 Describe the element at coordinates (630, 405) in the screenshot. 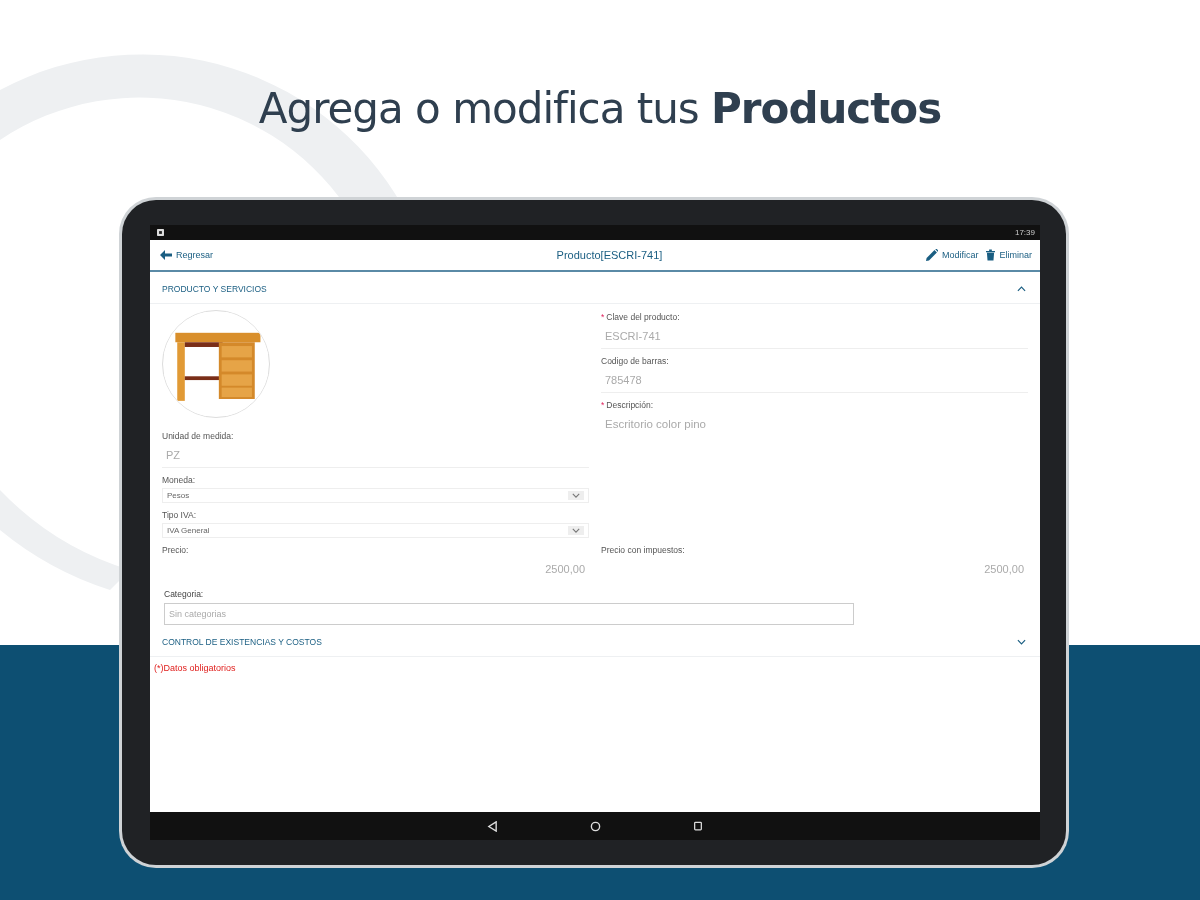

I see `field-label: Descripción:` at that location.